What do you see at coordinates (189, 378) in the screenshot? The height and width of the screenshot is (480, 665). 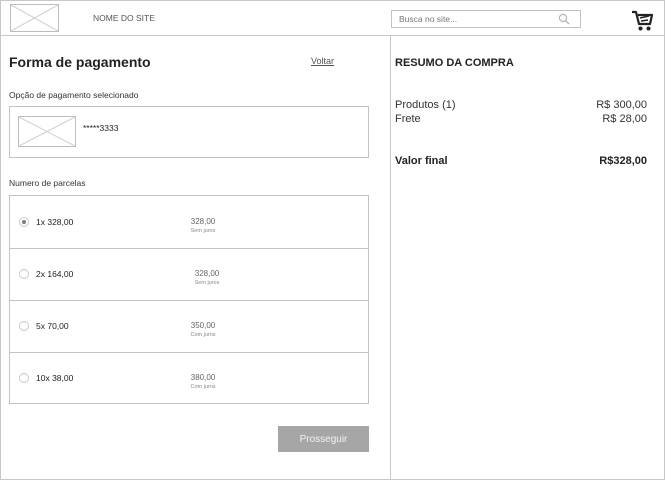 I see `installment-option-10x: 10x 38,00 380,00 Com juros` at bounding box center [189, 378].